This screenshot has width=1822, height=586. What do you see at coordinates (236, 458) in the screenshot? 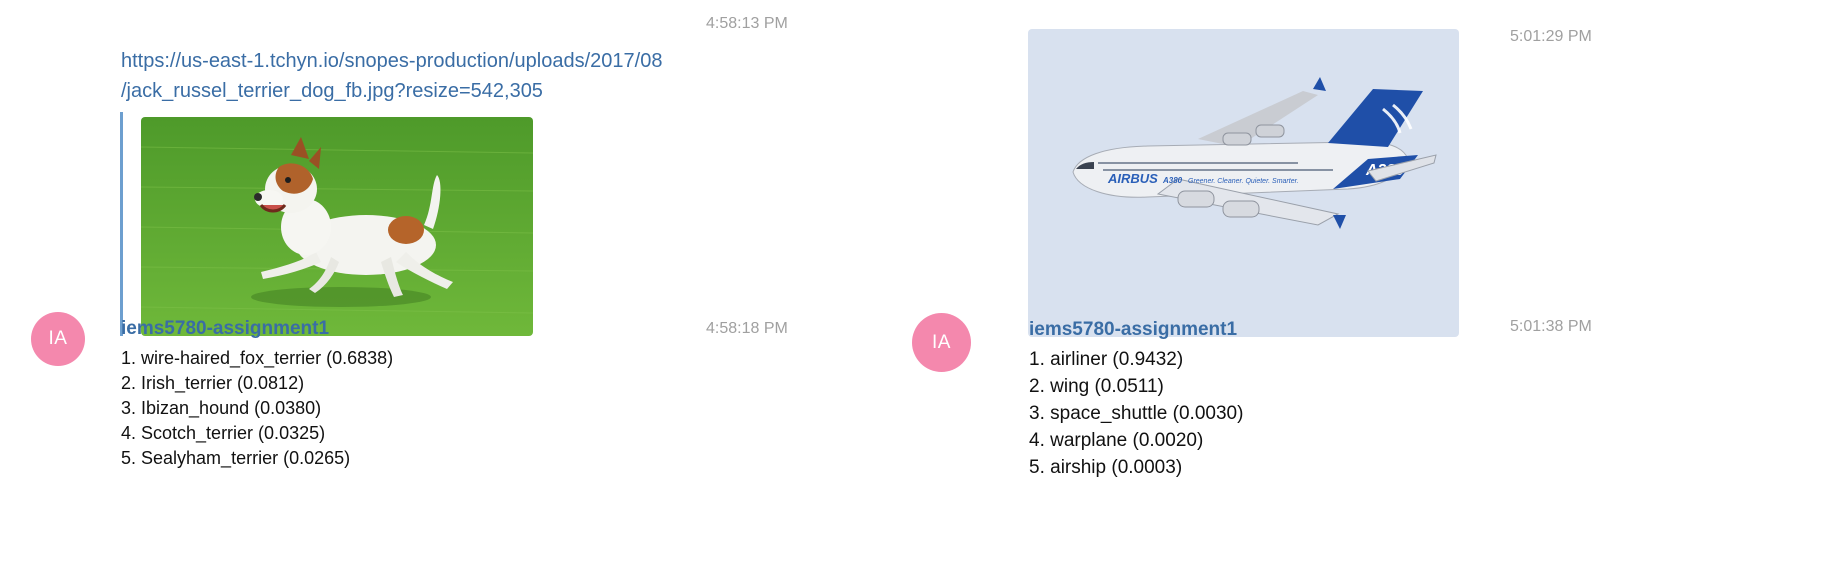
I see `result-item: 5. Sealyham_terrier (0.0265)` at bounding box center [236, 458].